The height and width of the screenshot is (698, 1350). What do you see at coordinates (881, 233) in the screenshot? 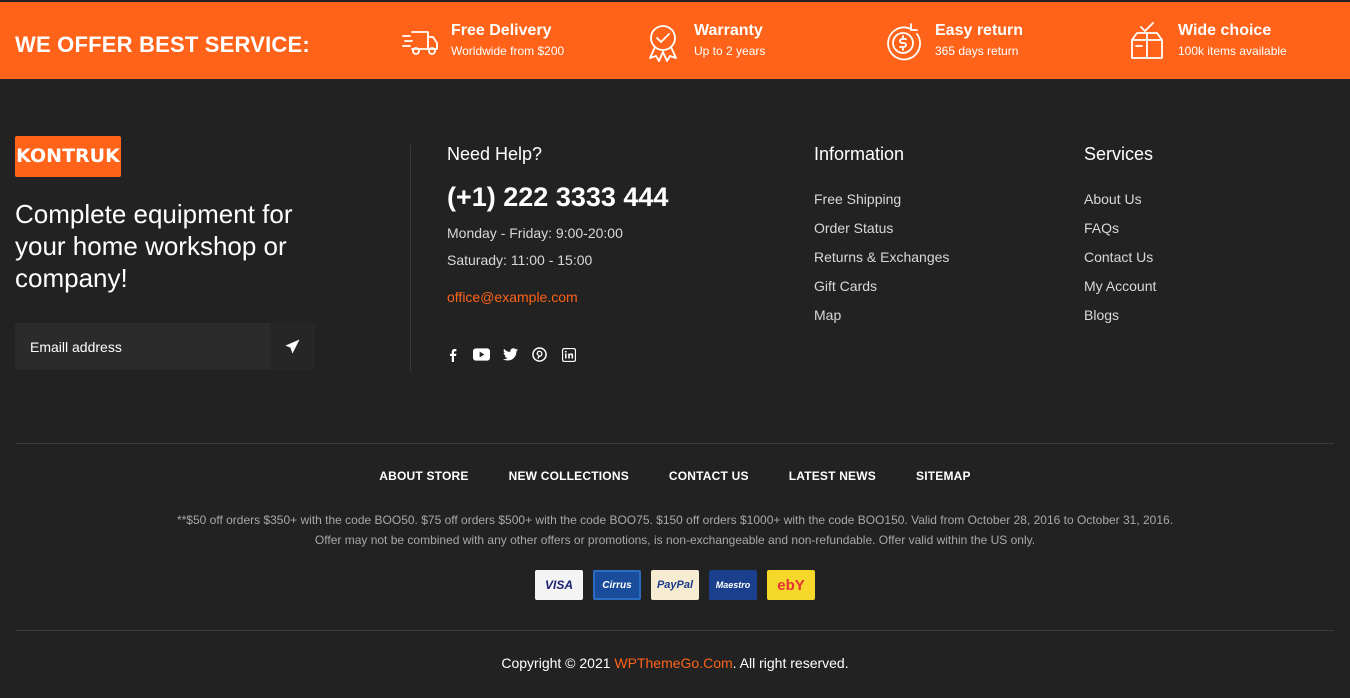
I see `link-order-status: Order Status` at bounding box center [881, 233].